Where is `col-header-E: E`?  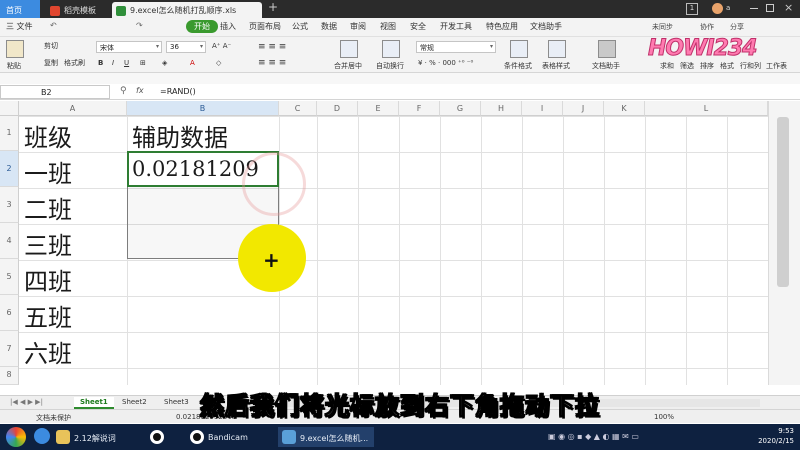
col-header-E: E is located at coordinates (378, 108).